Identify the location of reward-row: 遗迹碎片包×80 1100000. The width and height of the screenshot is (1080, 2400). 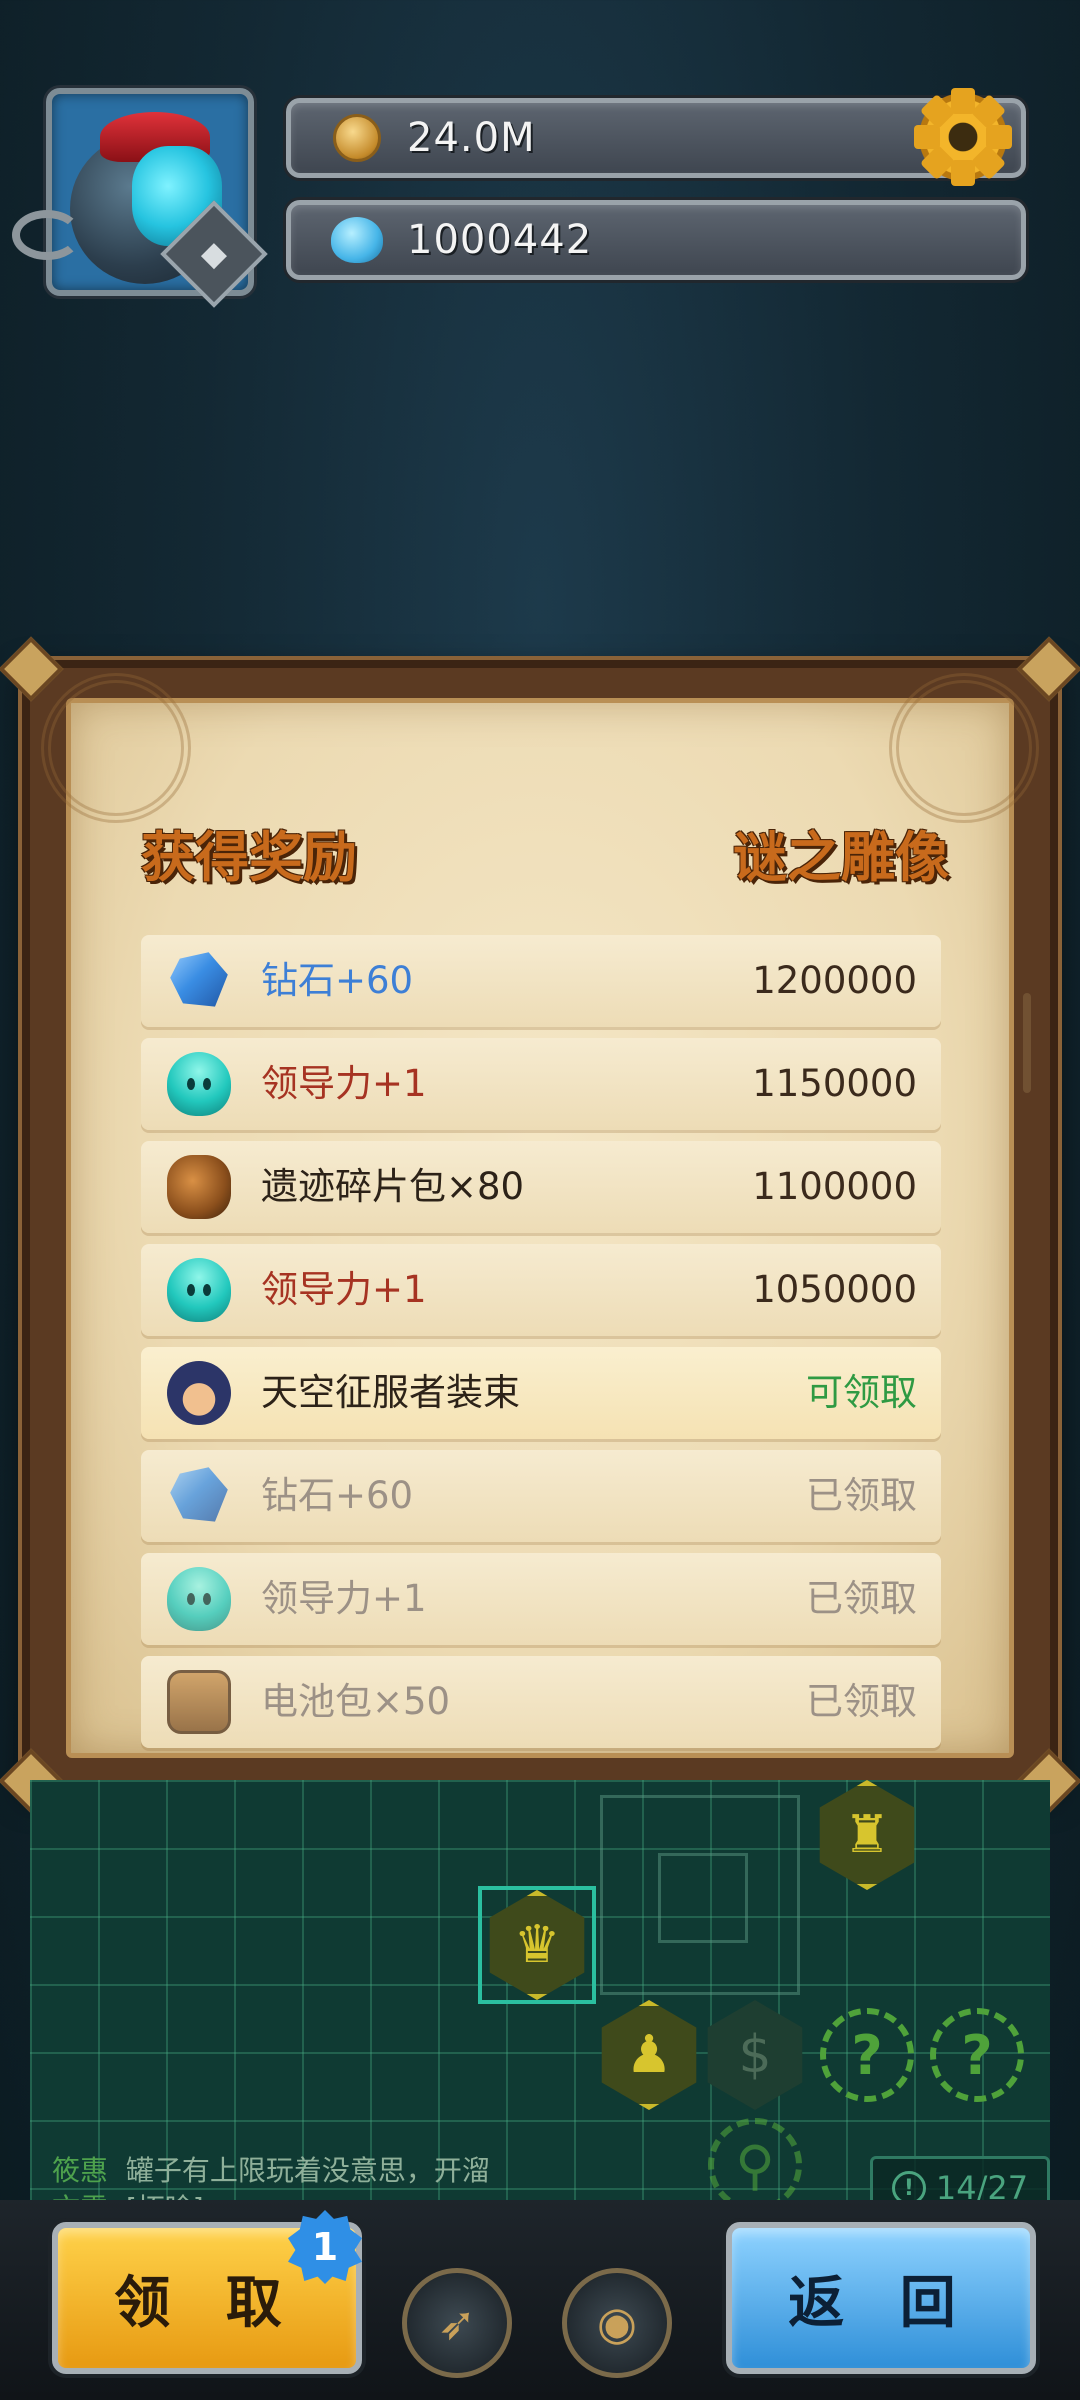
(541, 1187).